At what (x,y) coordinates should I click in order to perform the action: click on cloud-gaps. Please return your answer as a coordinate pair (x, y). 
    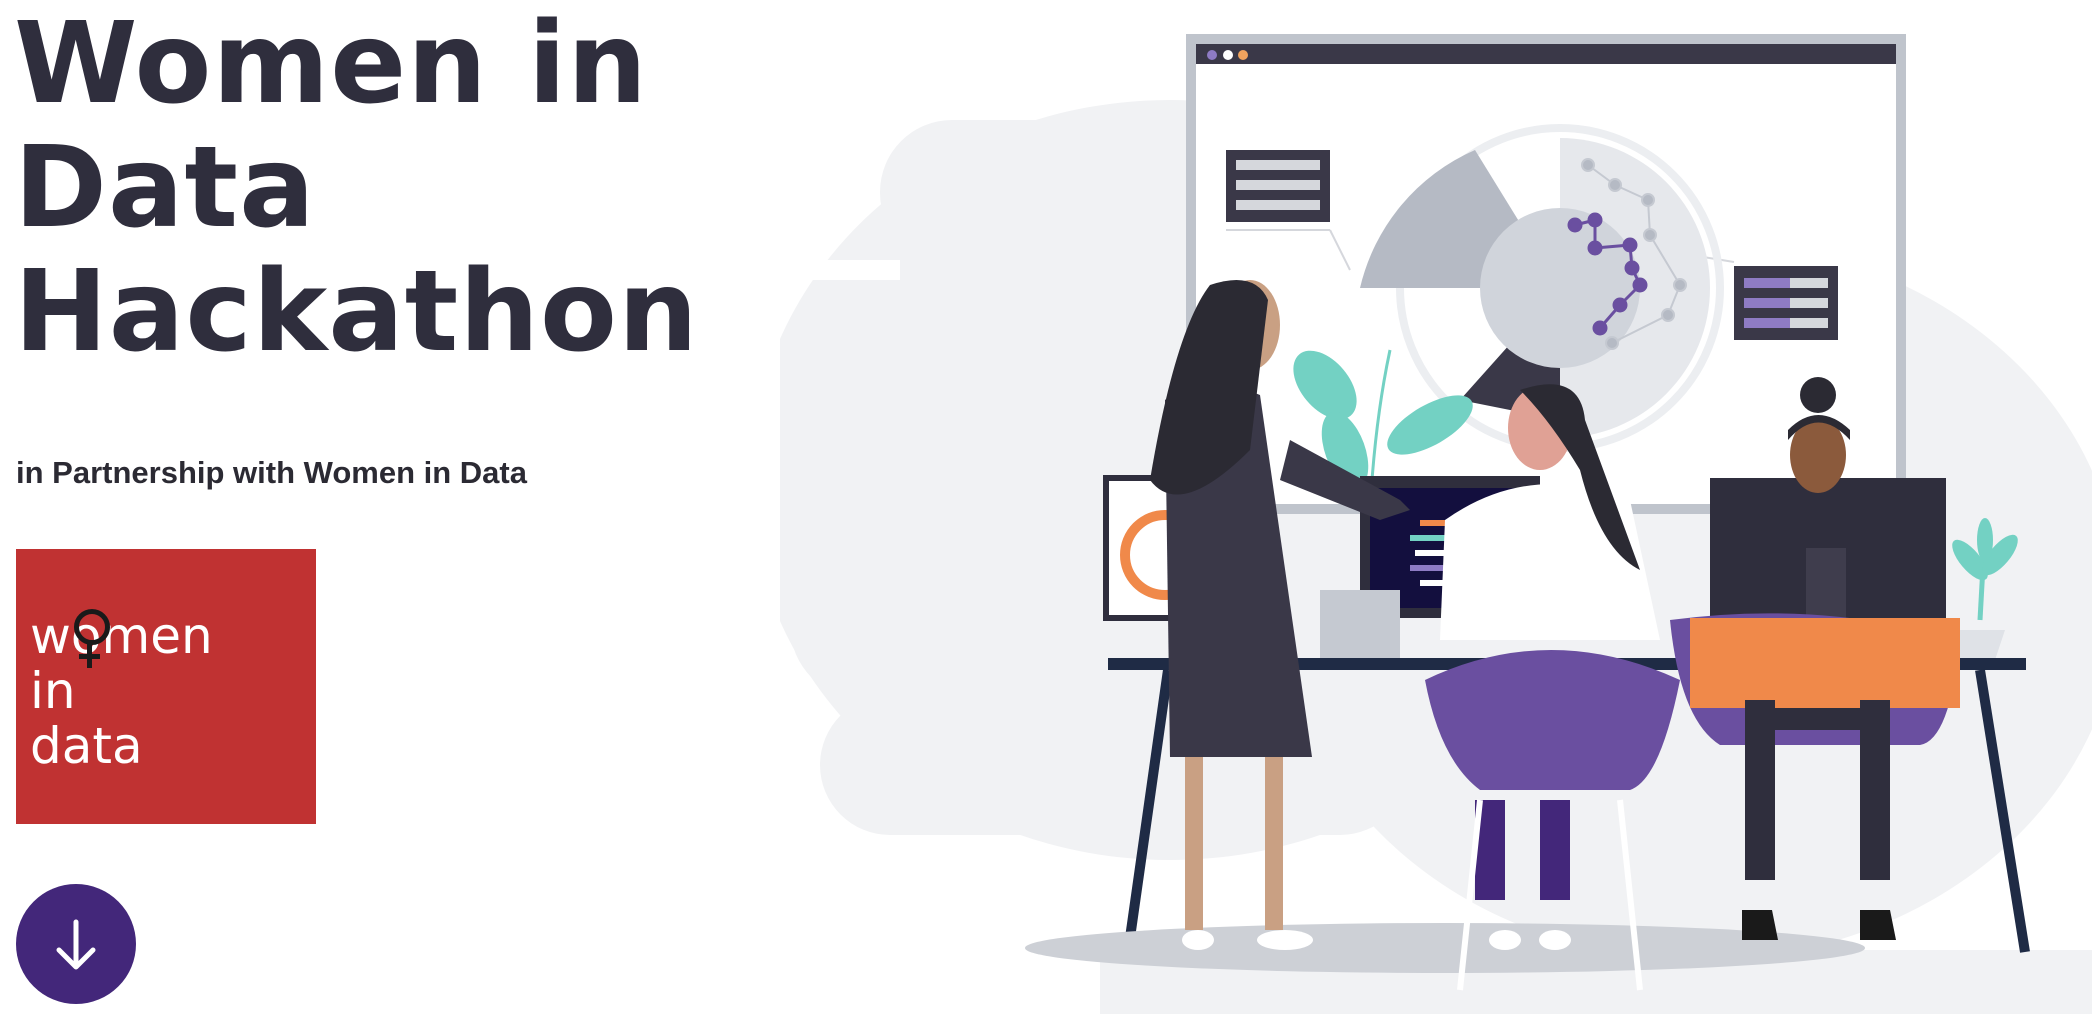
    Looking at the image, I should click on (840, 270).